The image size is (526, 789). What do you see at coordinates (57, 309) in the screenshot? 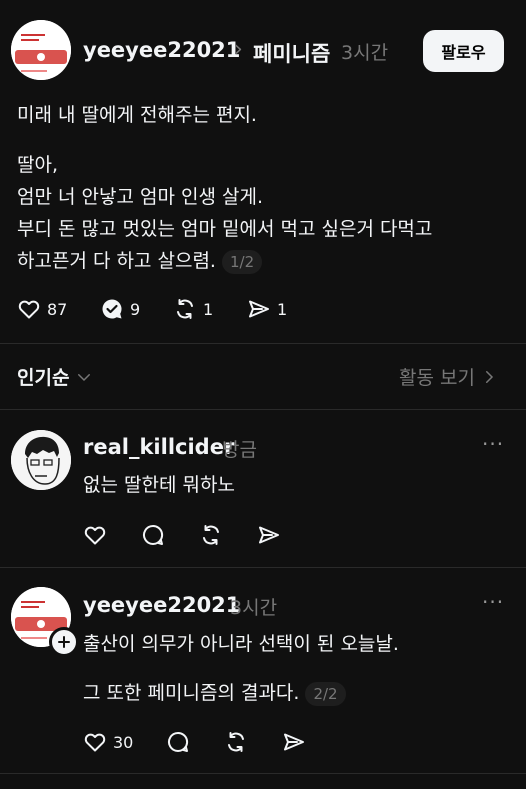
I see `like-count: 87` at bounding box center [57, 309].